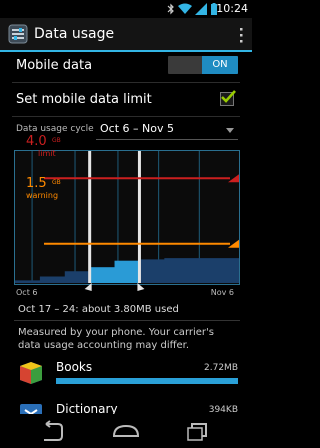  Describe the element at coordinates (55, 129) in the screenshot. I see `cycle-label: Data usage cycle` at that location.